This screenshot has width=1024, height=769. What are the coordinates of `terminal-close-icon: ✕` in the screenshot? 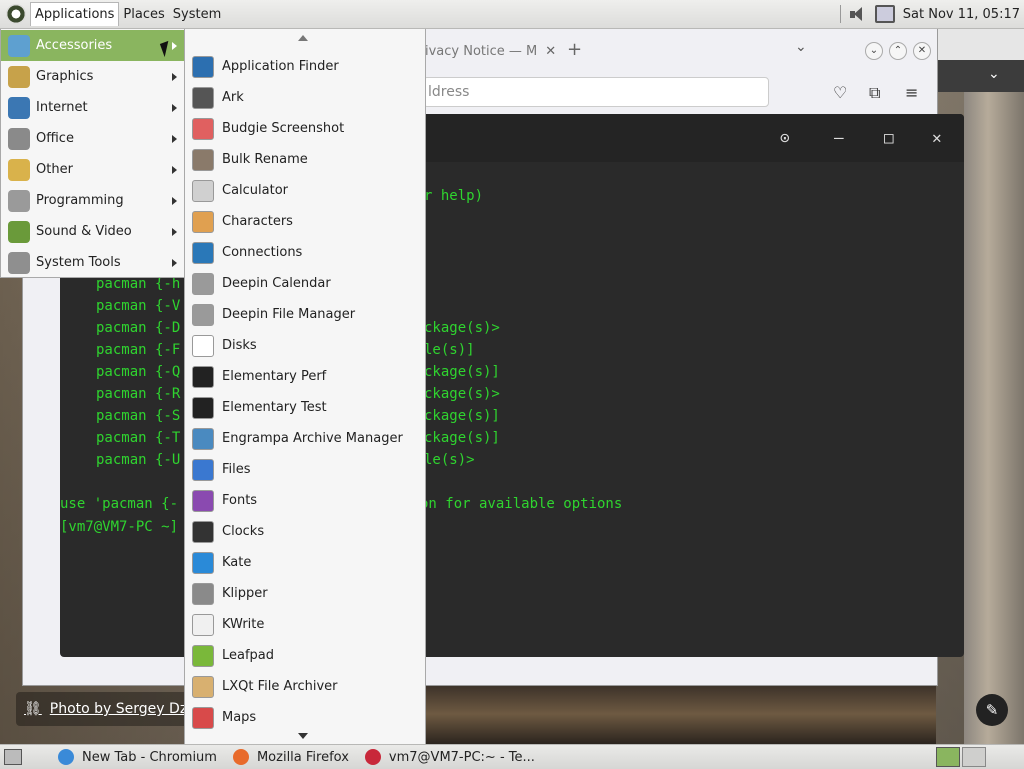 It's located at (937, 137).